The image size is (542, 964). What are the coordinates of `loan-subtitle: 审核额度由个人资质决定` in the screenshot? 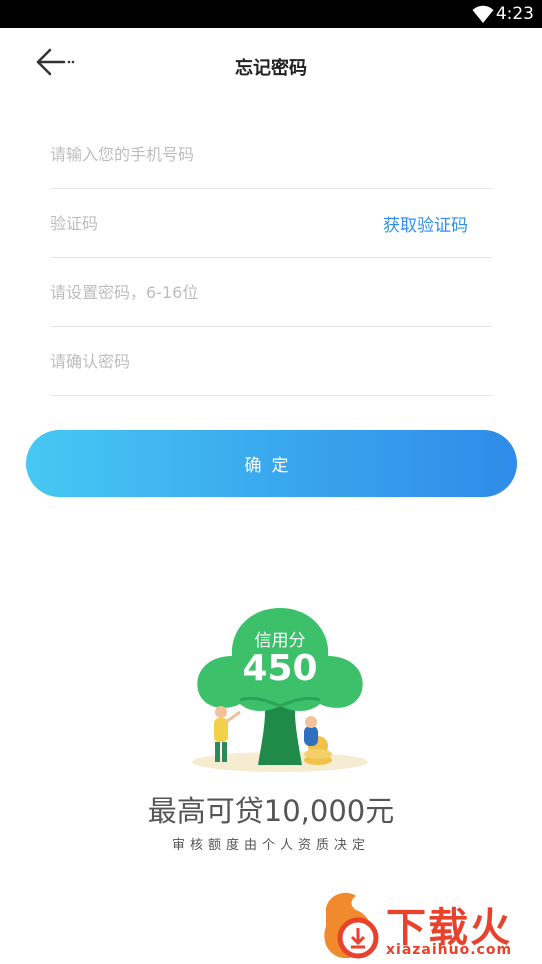 It's located at (270, 845).